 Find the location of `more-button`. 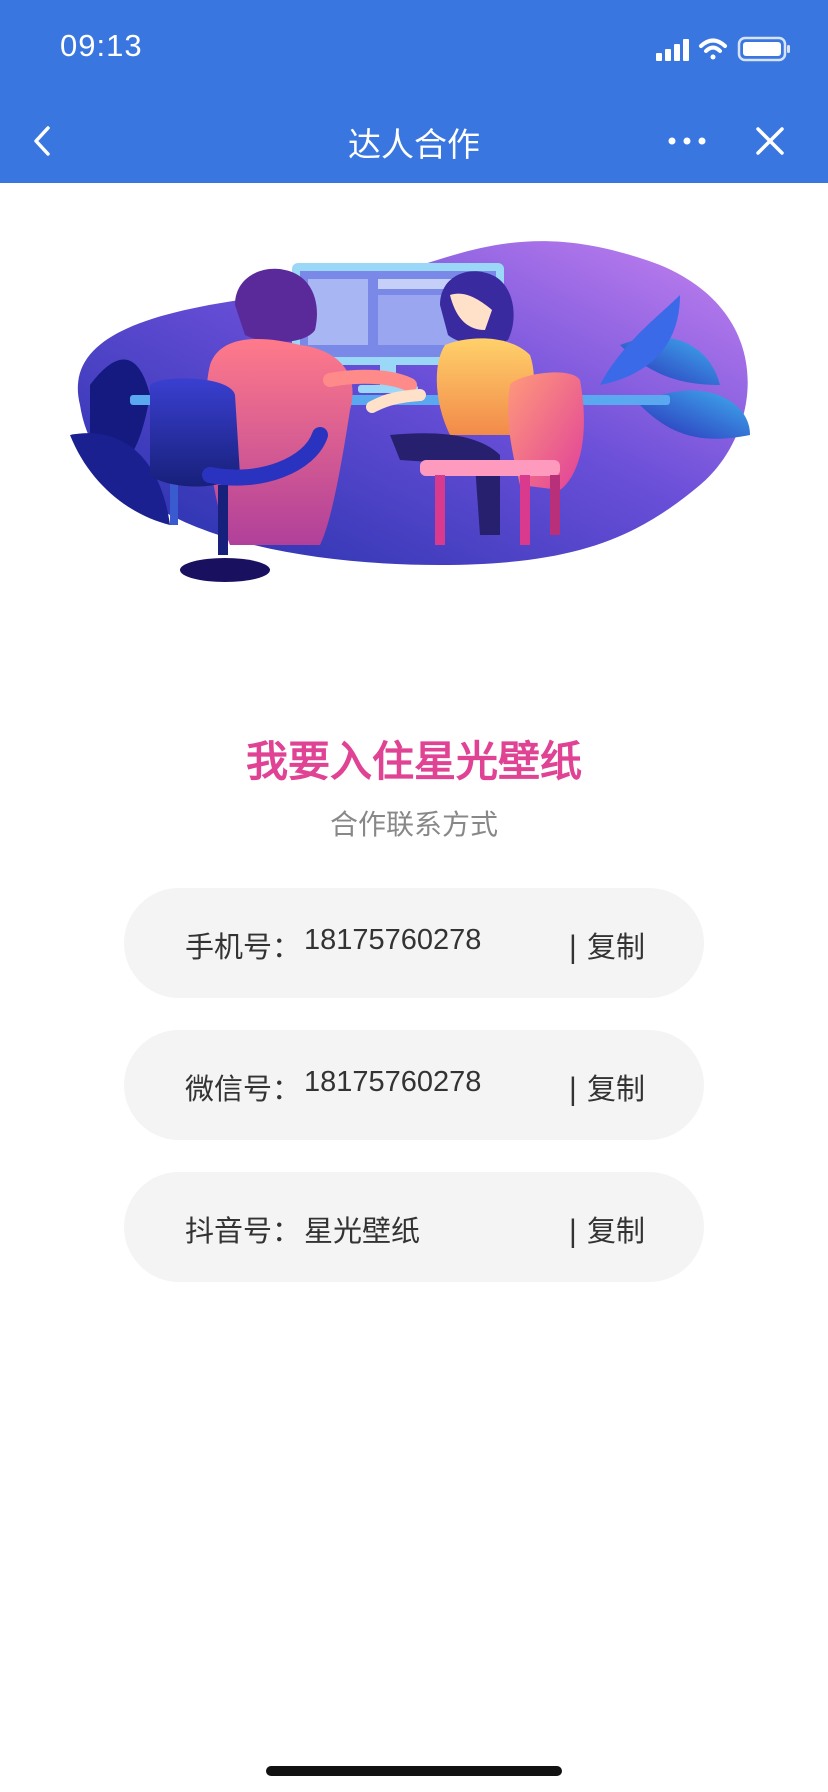

more-button is located at coordinates (687, 141).